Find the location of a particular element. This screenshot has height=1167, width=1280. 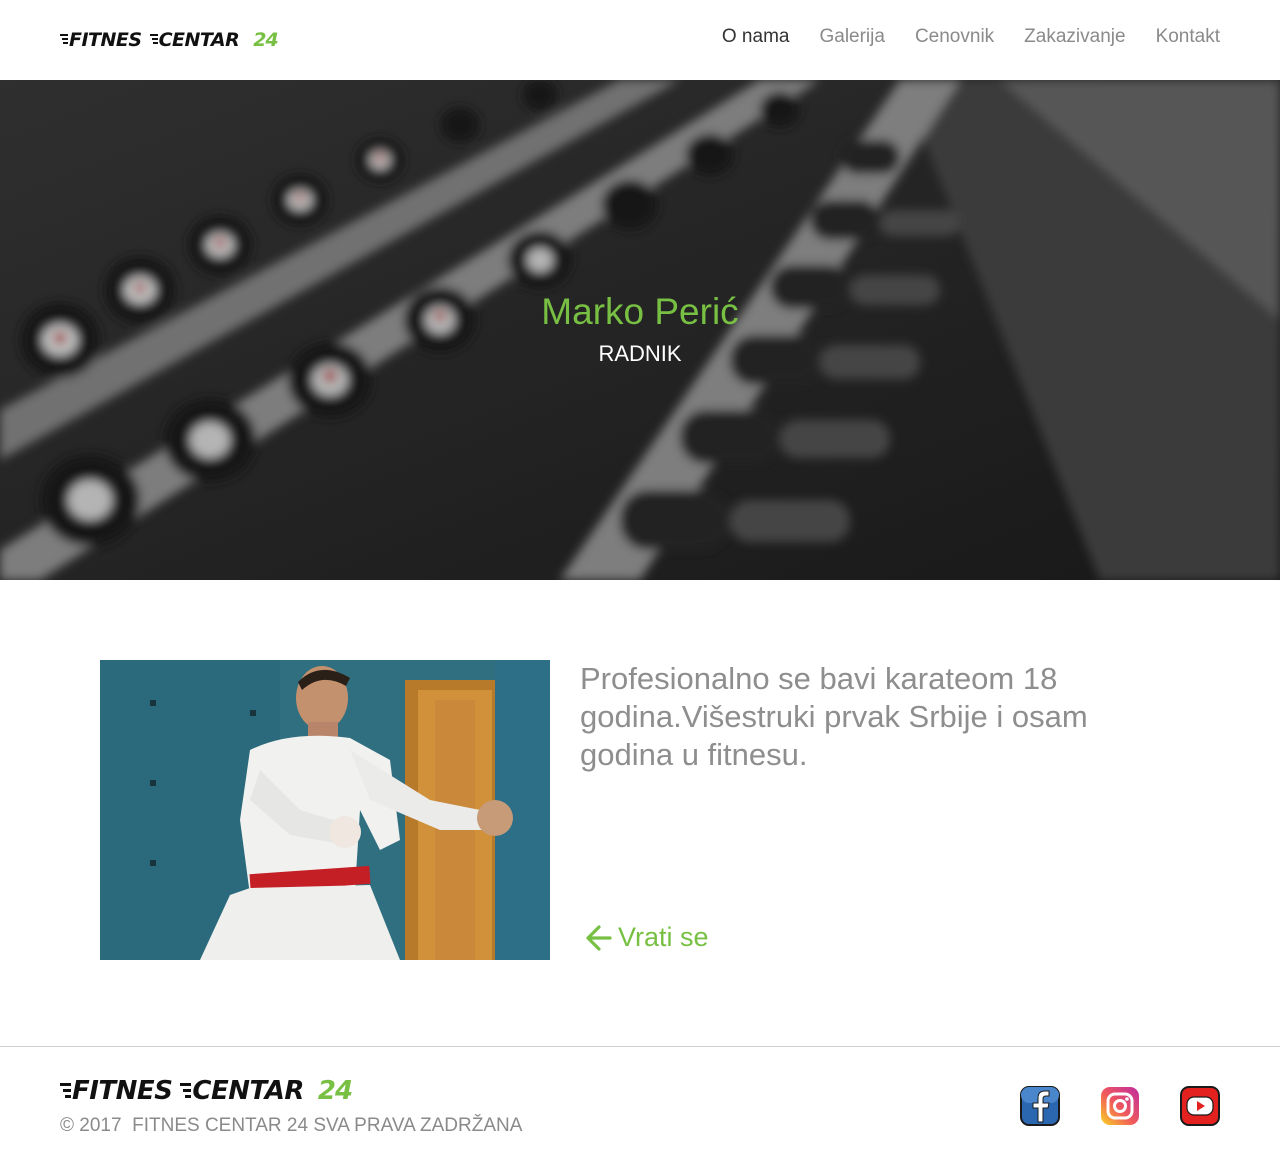

facebook-link is located at coordinates (1040, 1106).